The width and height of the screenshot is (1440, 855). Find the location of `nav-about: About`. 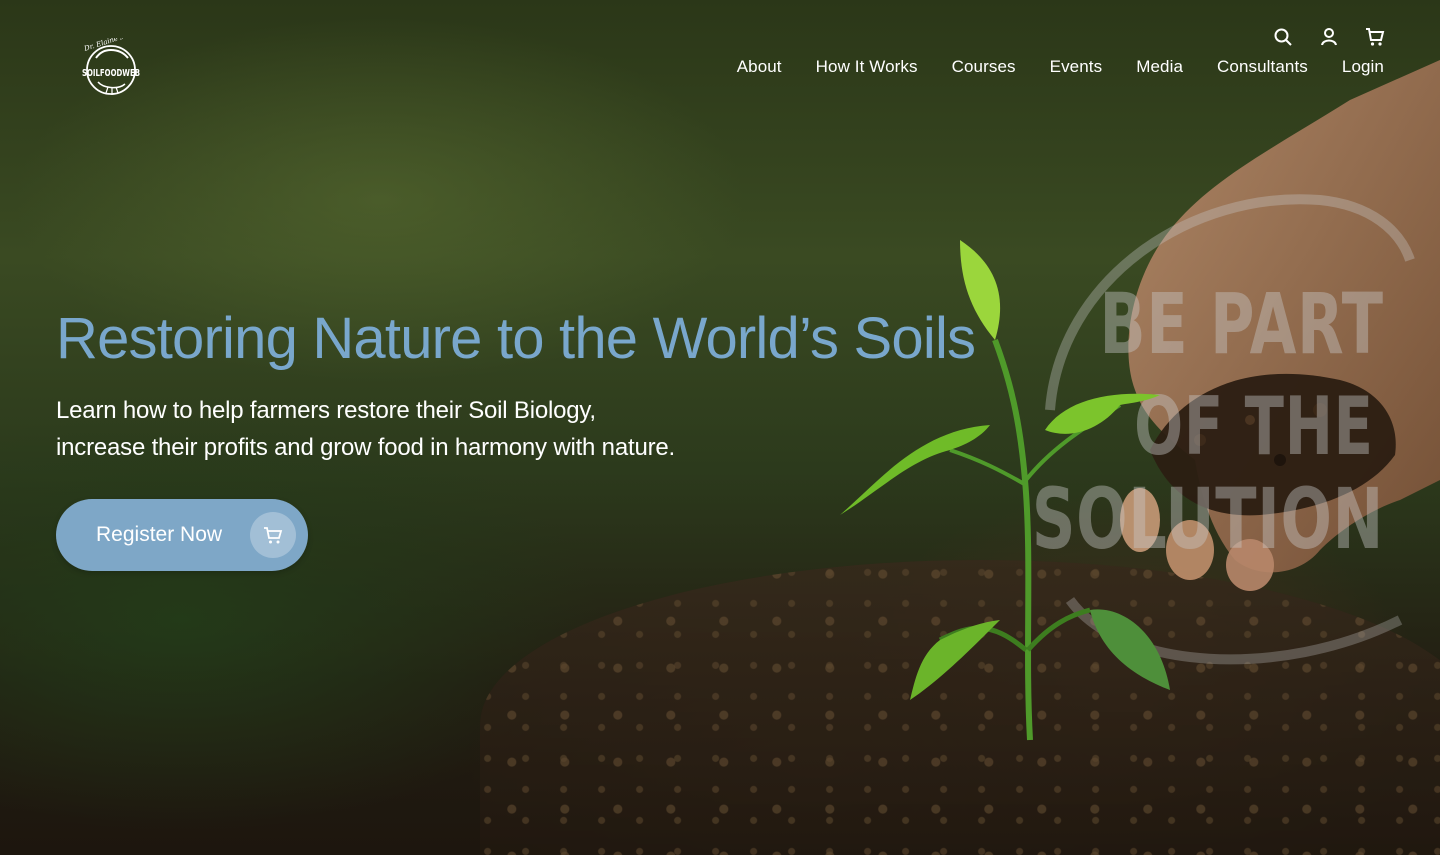

nav-about: About is located at coordinates (759, 67).